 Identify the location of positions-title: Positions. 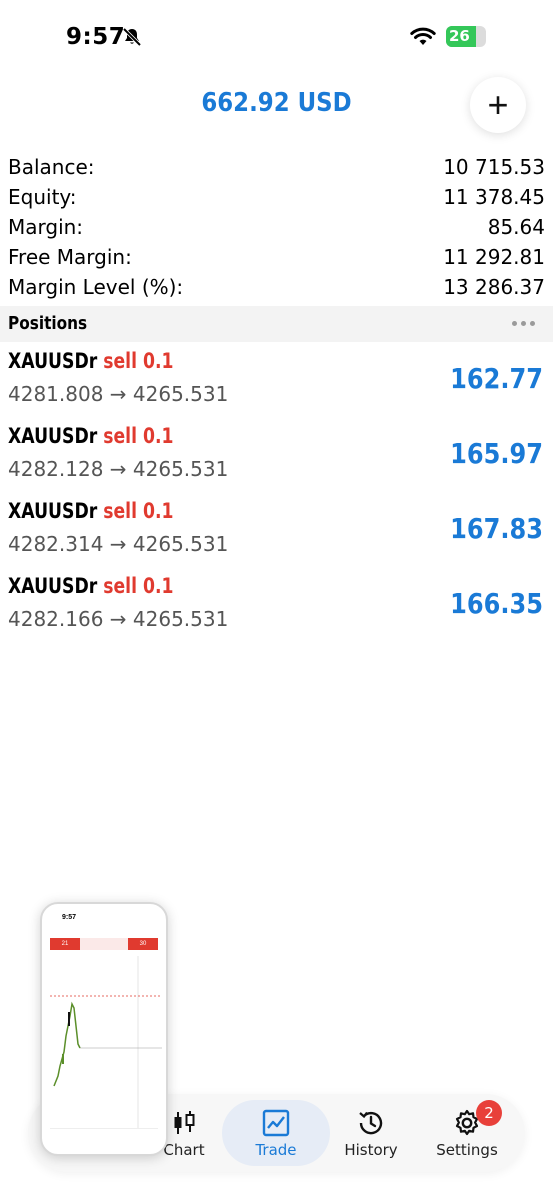
(48, 323).